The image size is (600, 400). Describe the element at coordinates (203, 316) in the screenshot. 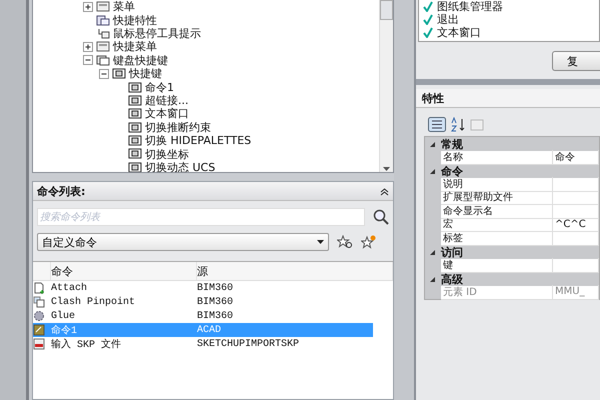

I see `command-row: Glue BIM360` at that location.